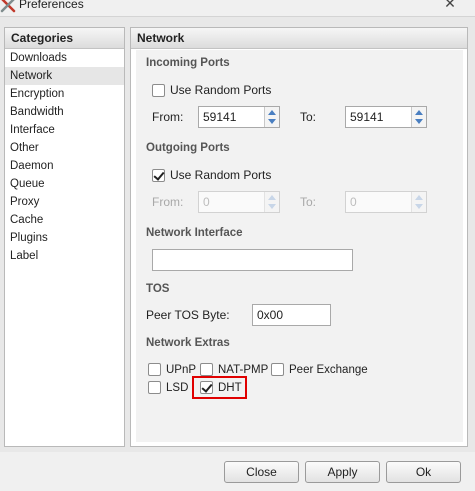  I want to click on categories-header: Categories, so click(64, 38).